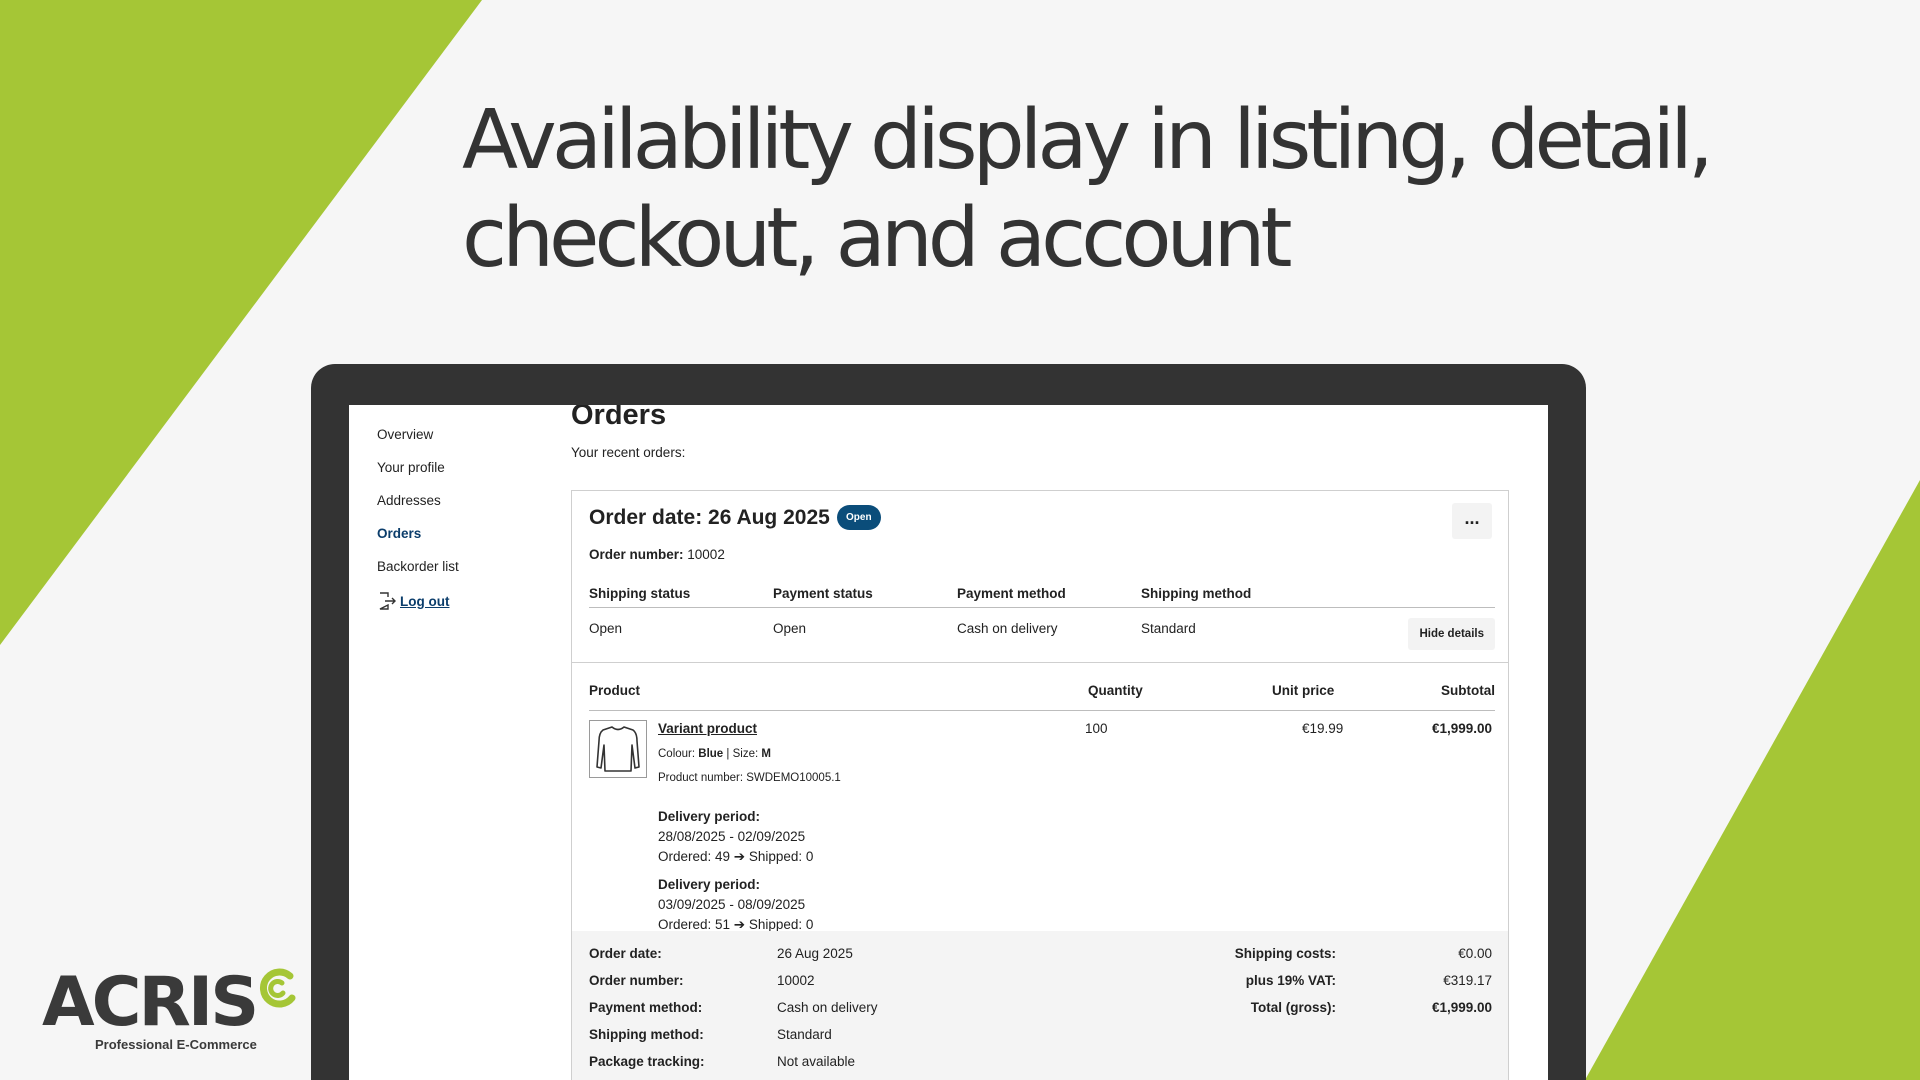  I want to click on product-image, so click(618, 749).